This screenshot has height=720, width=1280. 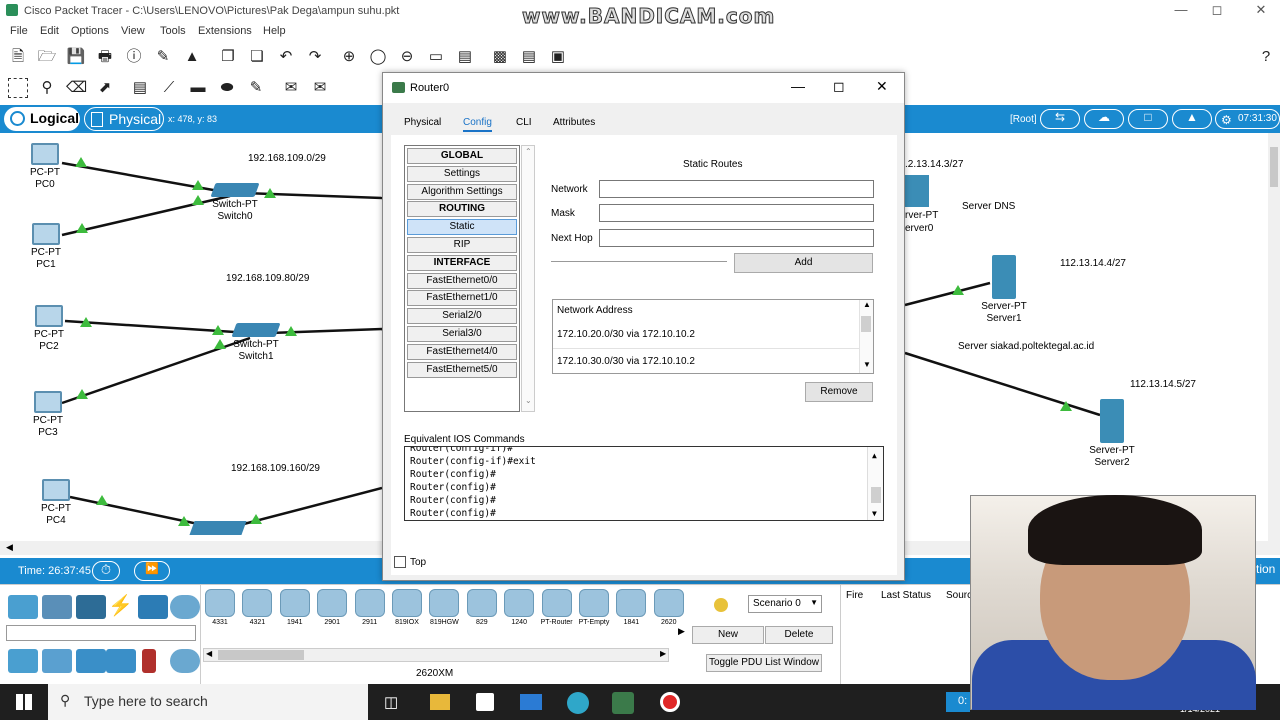 I want to click on switch0-device: Switch-PT Switch0, so click(x=235, y=203).